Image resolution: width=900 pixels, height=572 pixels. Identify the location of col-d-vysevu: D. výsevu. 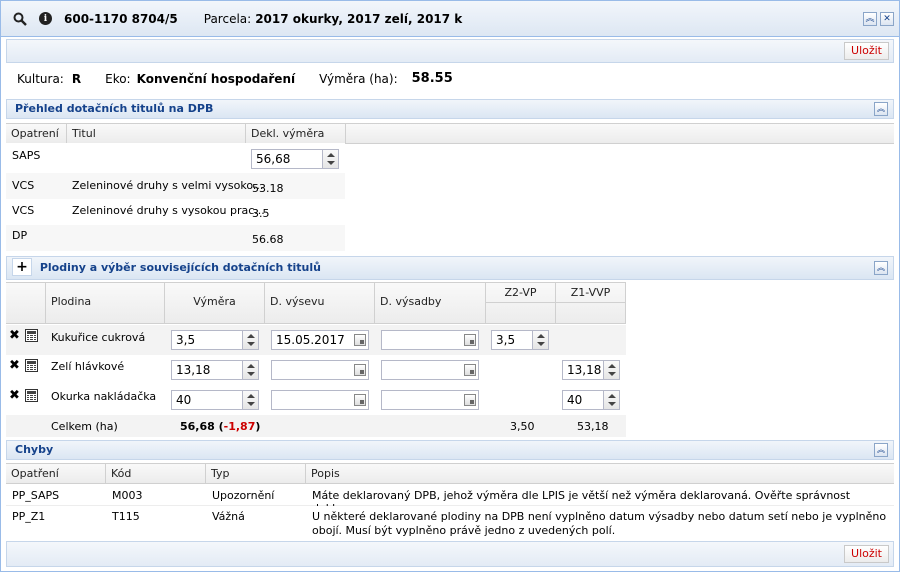
(320, 303).